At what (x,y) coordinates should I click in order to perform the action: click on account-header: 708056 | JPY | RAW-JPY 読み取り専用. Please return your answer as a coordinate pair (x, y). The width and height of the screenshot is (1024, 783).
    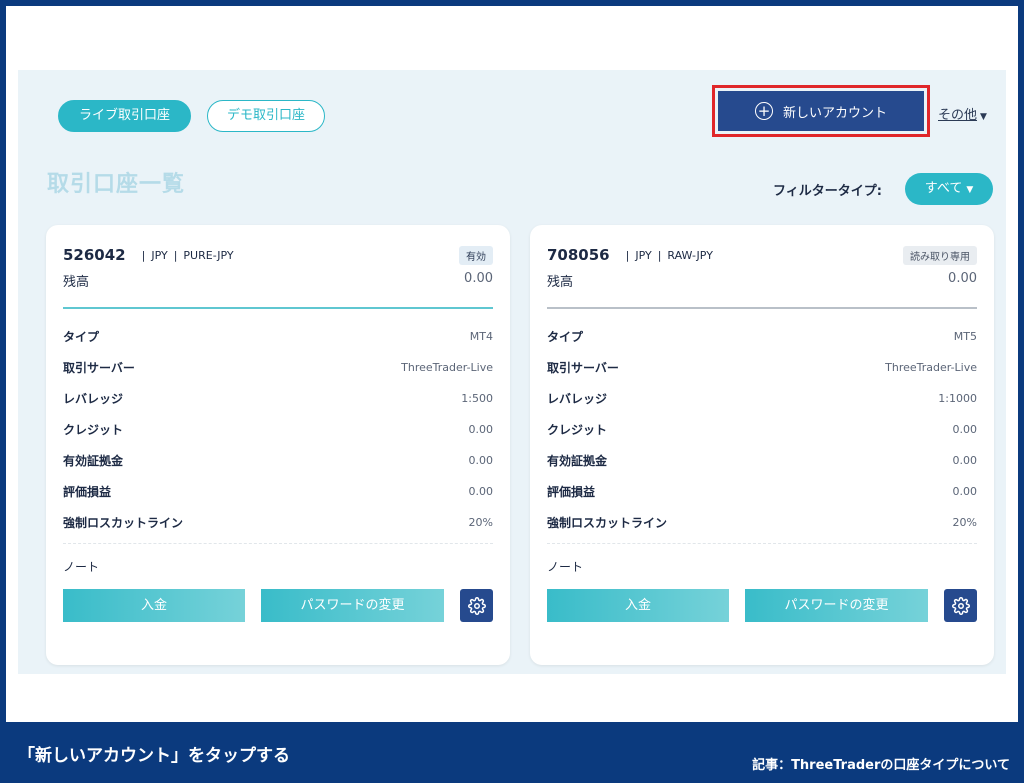
    Looking at the image, I should click on (762, 255).